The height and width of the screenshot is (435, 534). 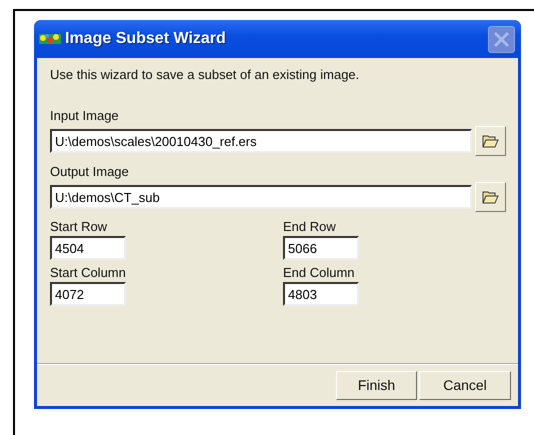 I want to click on window-title: Image Subset Wizard, so click(x=146, y=39).